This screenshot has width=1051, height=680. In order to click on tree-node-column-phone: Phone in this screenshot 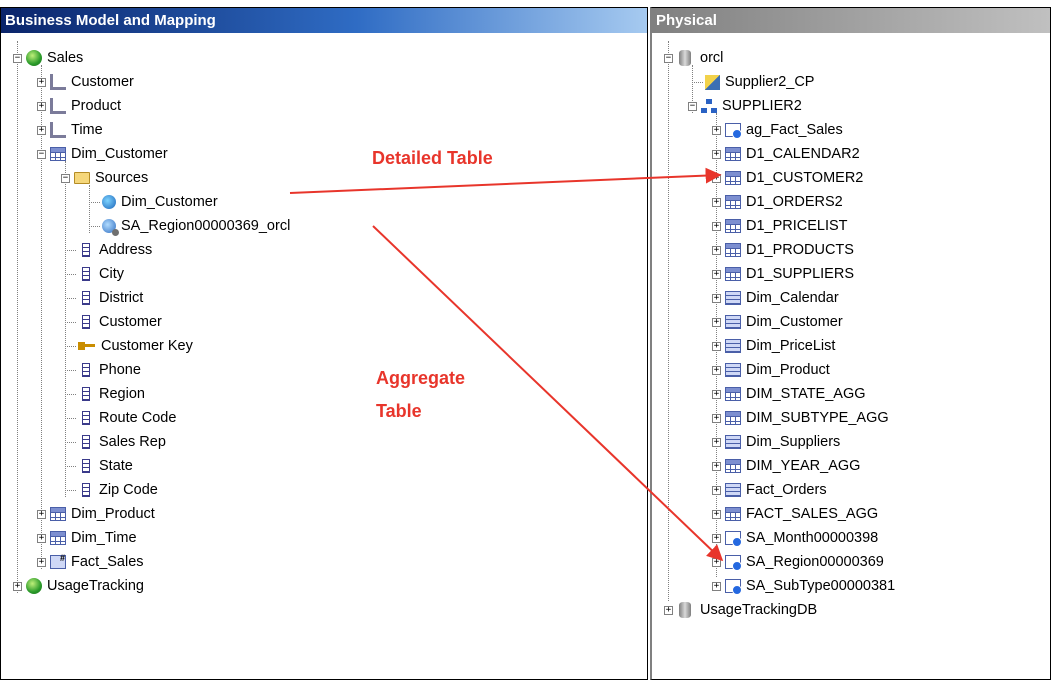, I will do `click(103, 370)`.